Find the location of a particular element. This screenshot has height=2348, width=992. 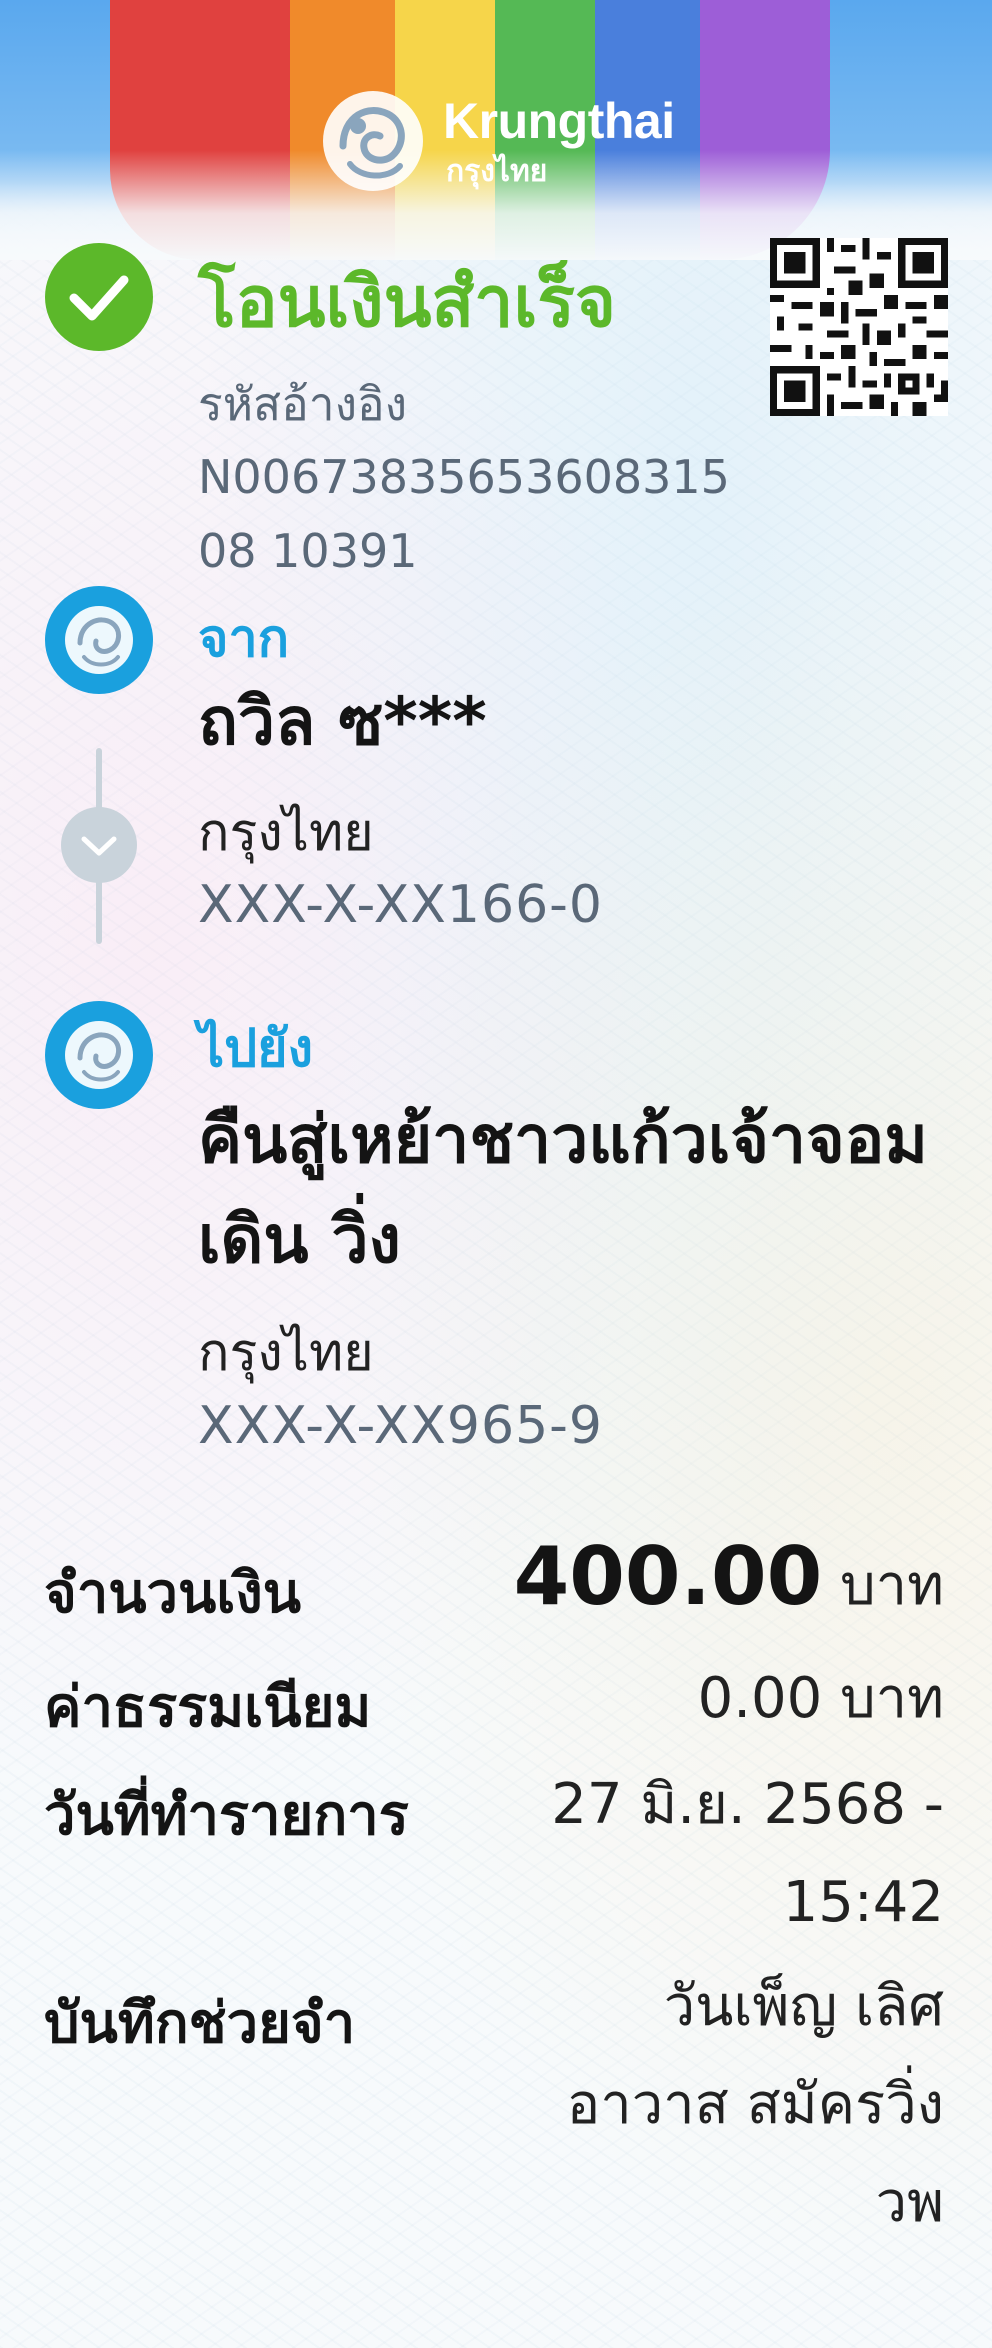

memo-label: บันทึกช่วยจำ is located at coordinates (200, 2023).